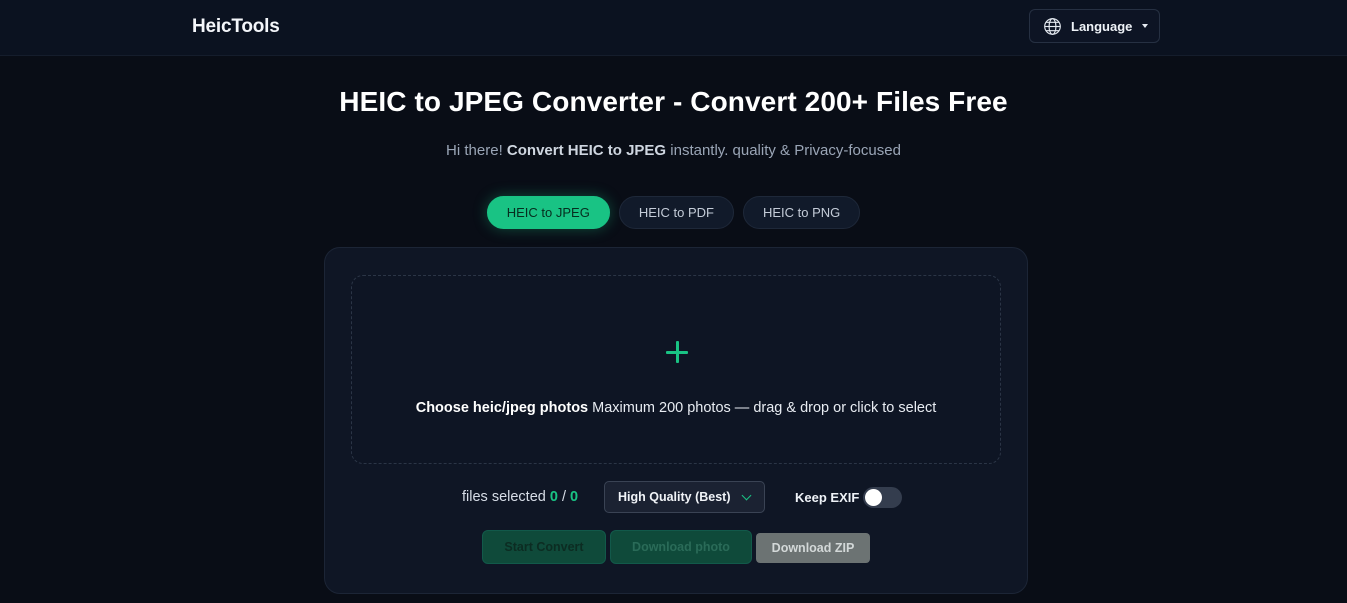 The height and width of the screenshot is (603, 1347). I want to click on dropzone-bold-text: Choose heic/jpeg photos, so click(502, 408).